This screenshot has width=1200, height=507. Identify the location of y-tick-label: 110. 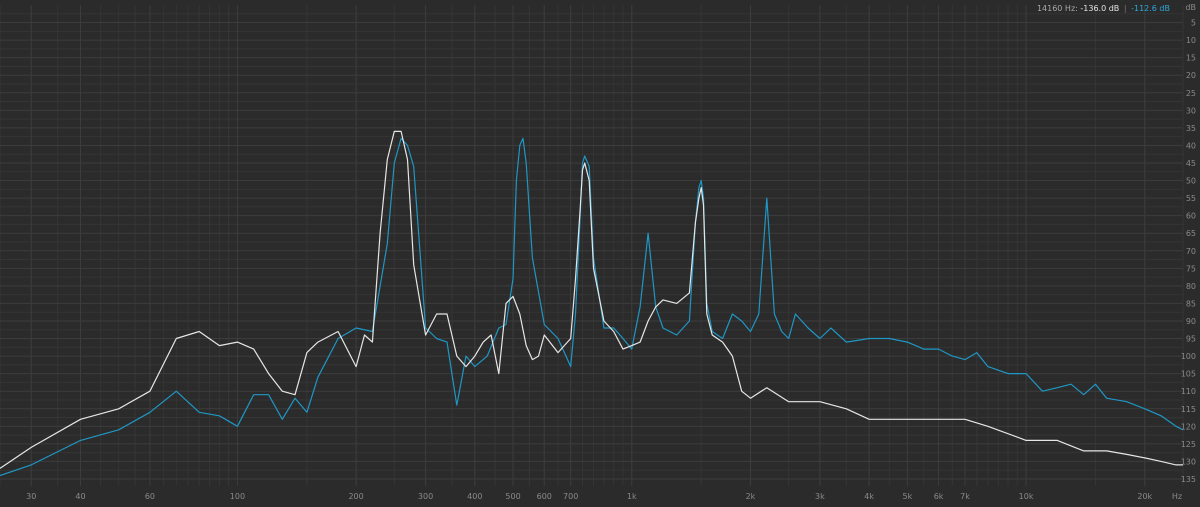
(1188, 391).